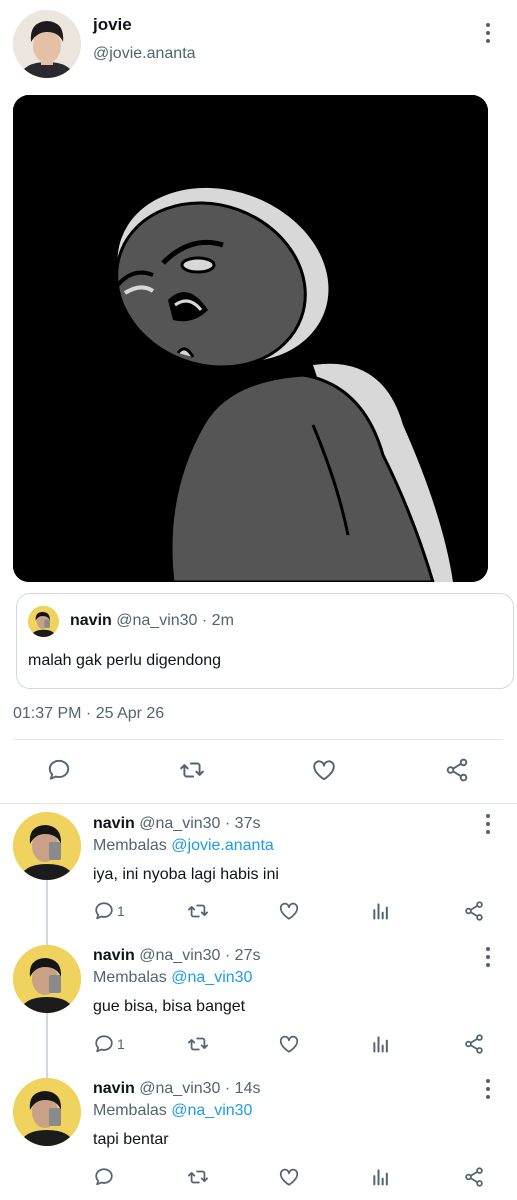 The width and height of the screenshot is (517, 1200). I want to click on quote-author-handle: @na_vin30, so click(156, 620).